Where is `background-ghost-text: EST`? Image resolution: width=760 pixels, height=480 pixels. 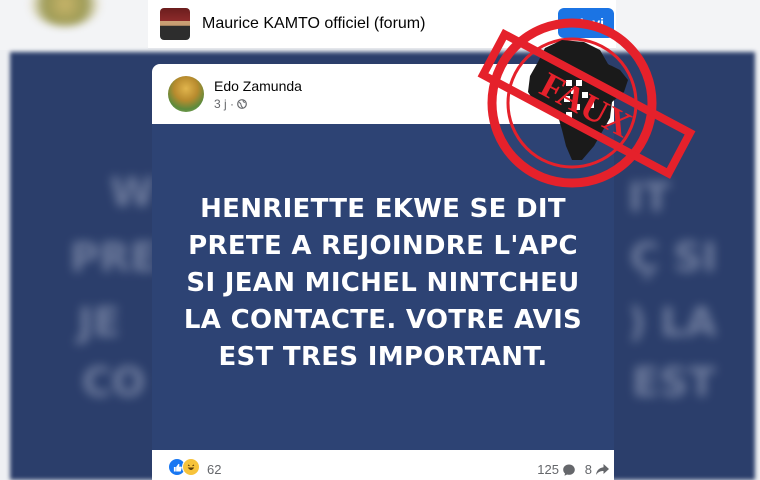 background-ghost-text: EST is located at coordinates (674, 383).